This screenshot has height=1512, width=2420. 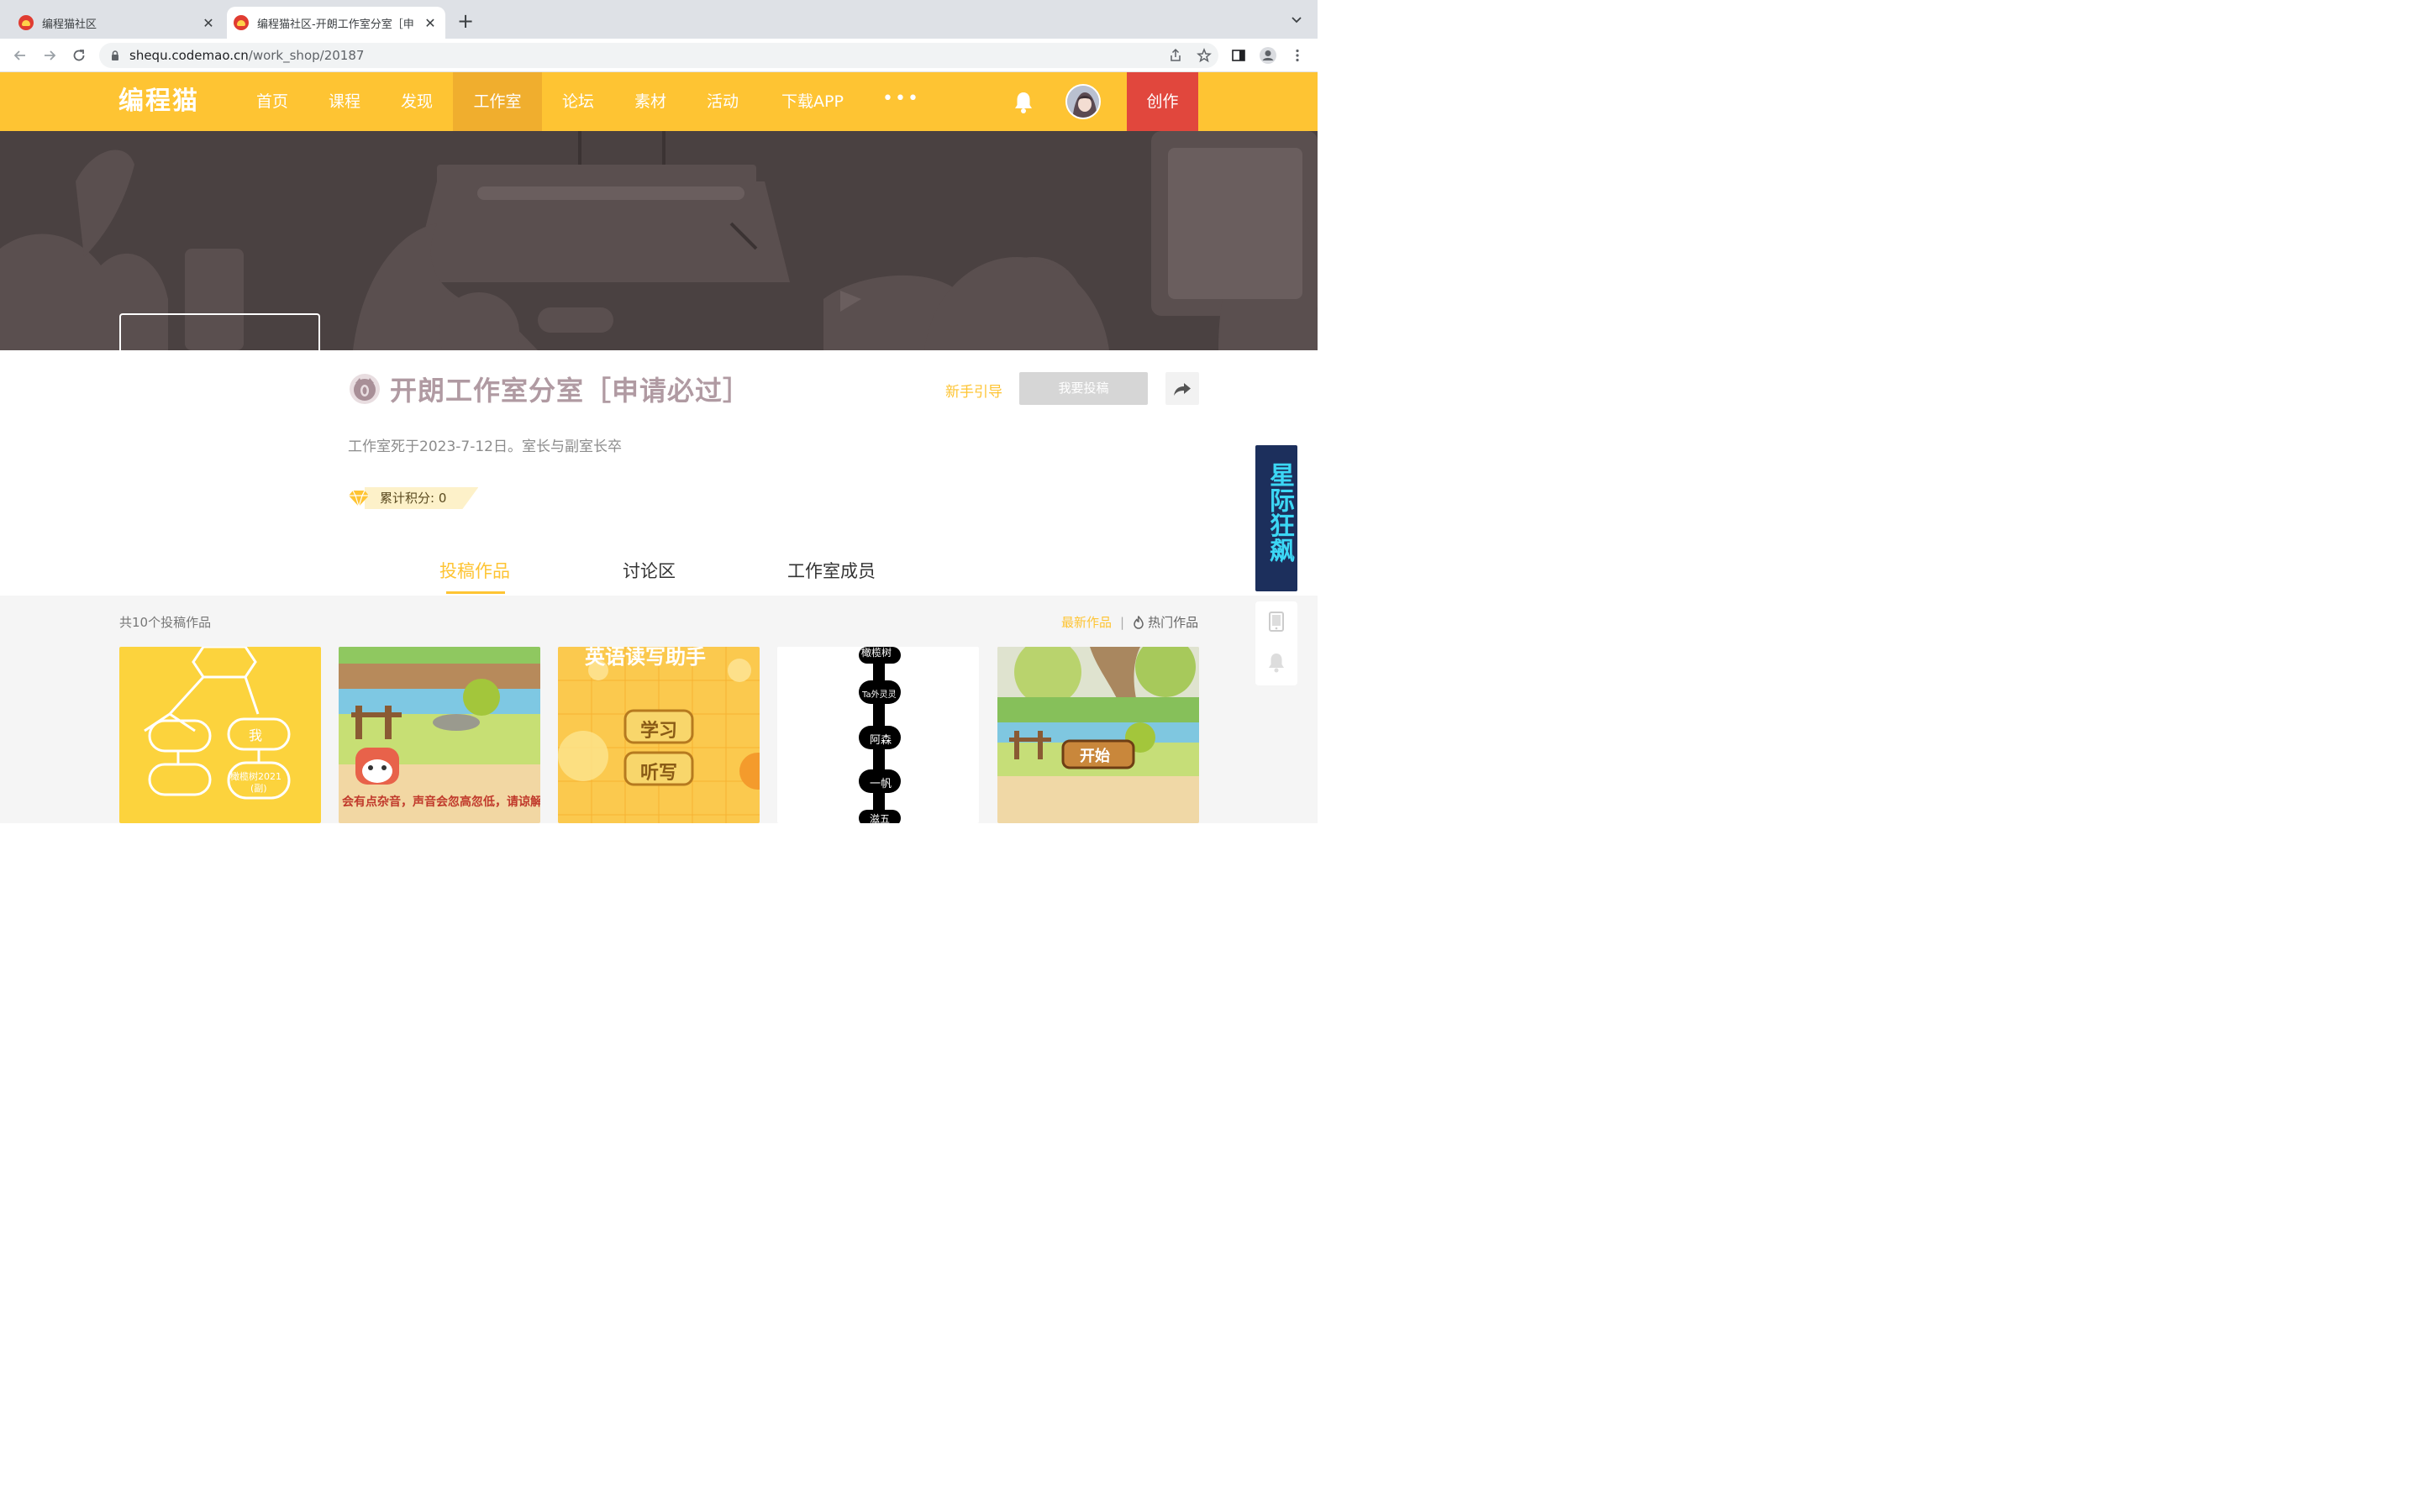 I want to click on tab-title: 编程猫社区, so click(x=69, y=24).